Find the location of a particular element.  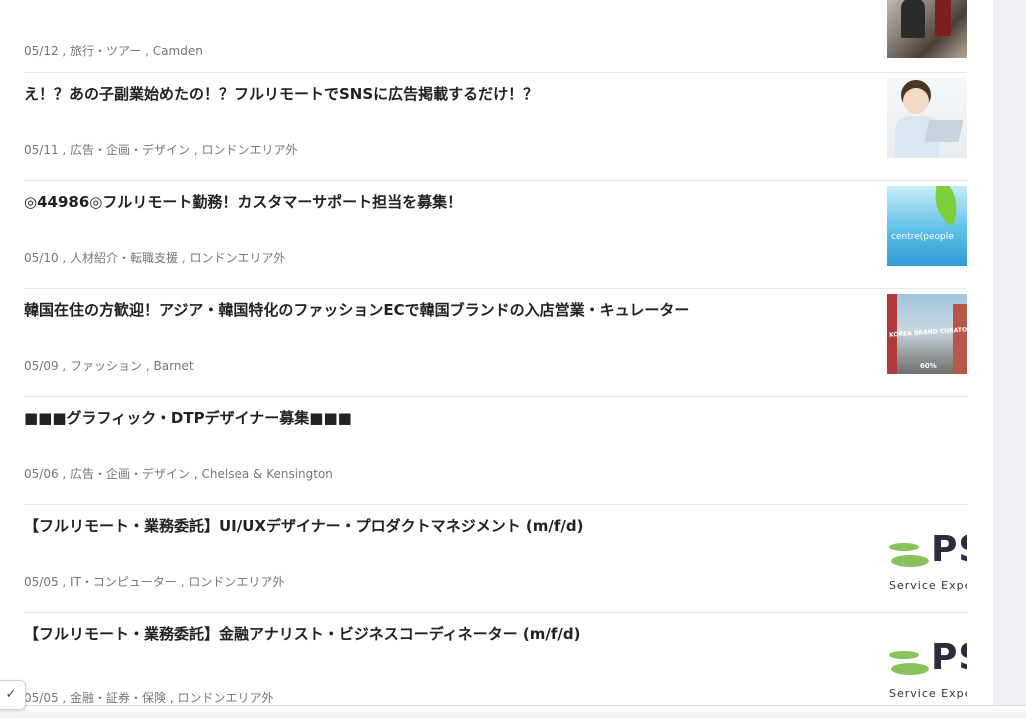

job-meta: 05/05 , 金融・証券・保険 , ロンドンエリア外 is located at coordinates (149, 698).